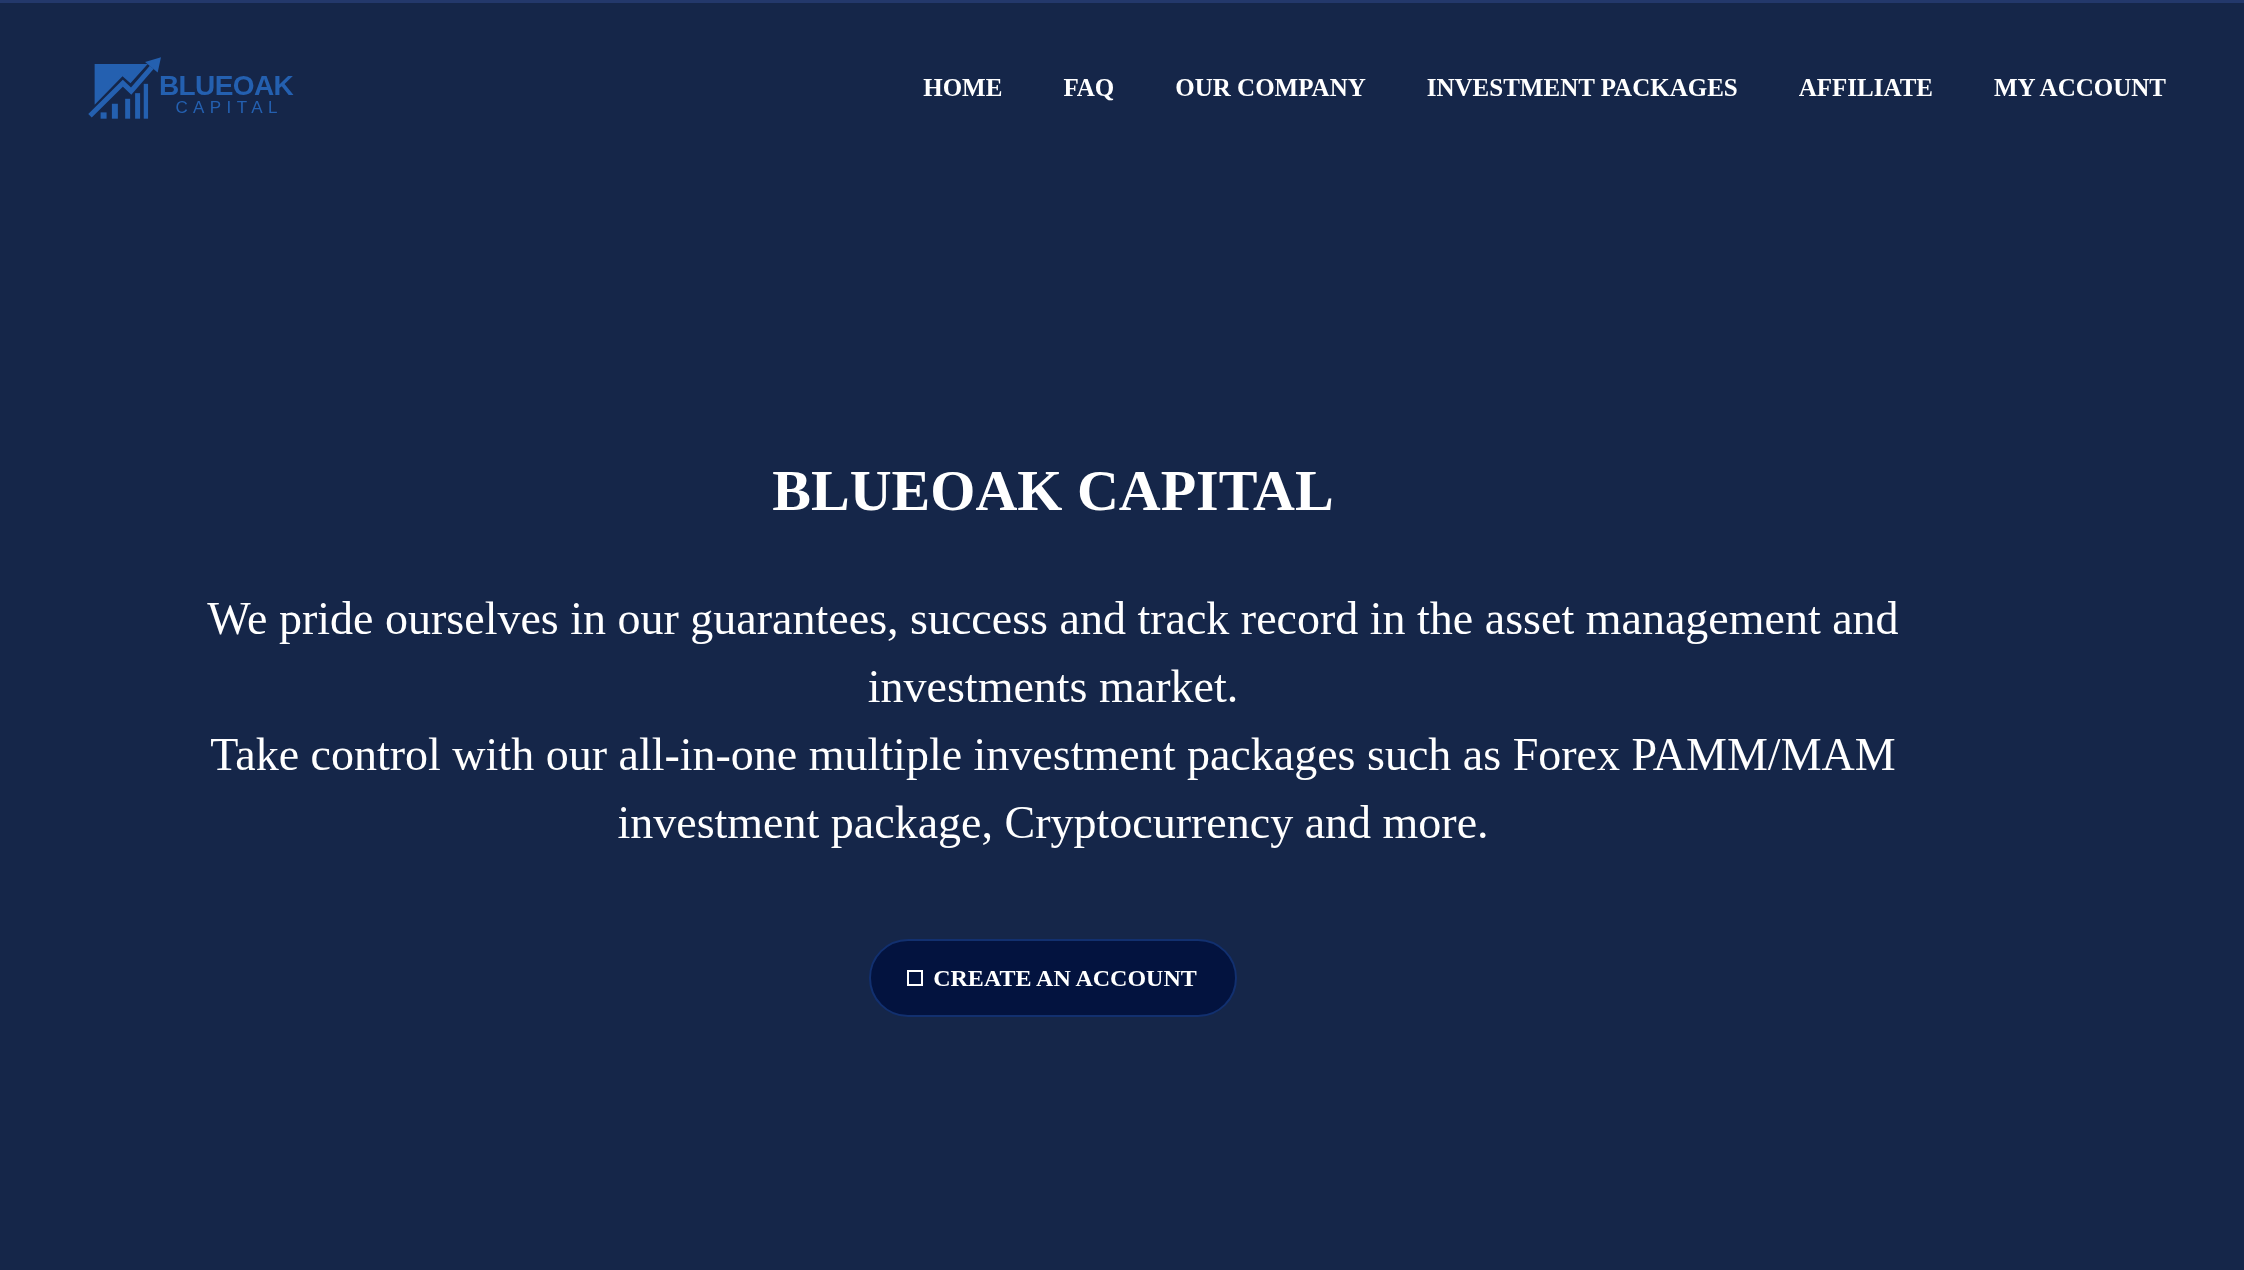 Image resolution: width=2244 pixels, height=1270 pixels. I want to click on logo-tagline: CAPITAL, so click(229, 107).